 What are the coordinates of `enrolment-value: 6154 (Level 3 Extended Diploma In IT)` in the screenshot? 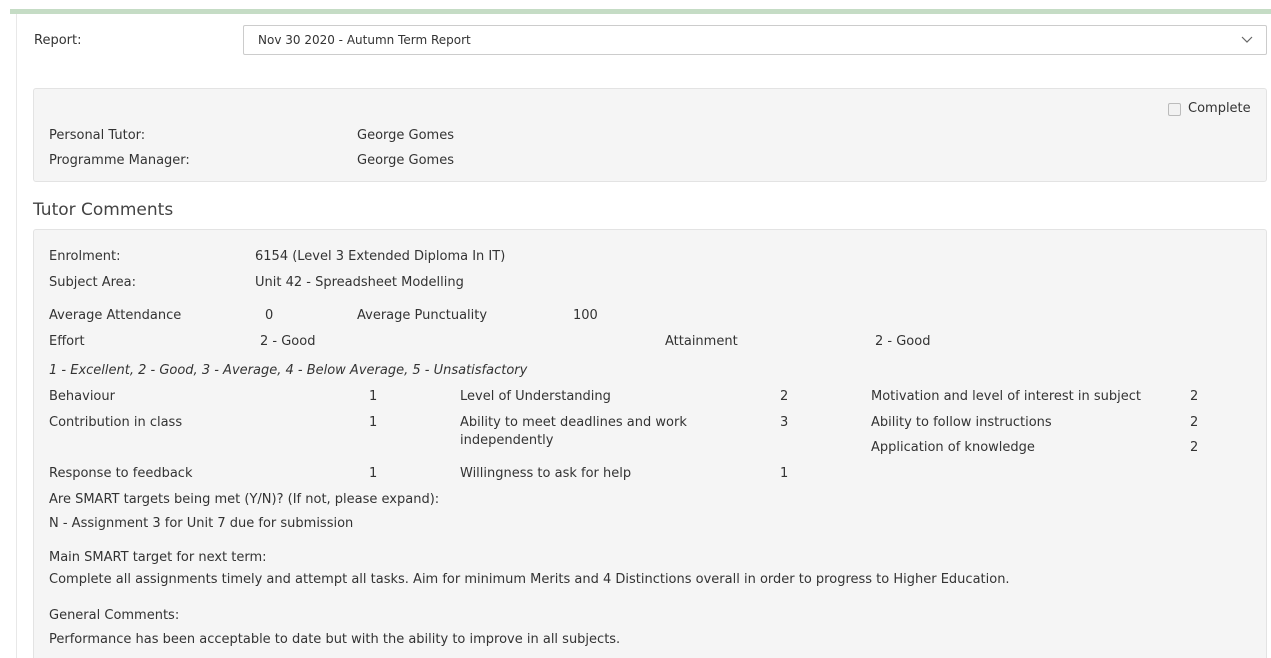 It's located at (380, 256).